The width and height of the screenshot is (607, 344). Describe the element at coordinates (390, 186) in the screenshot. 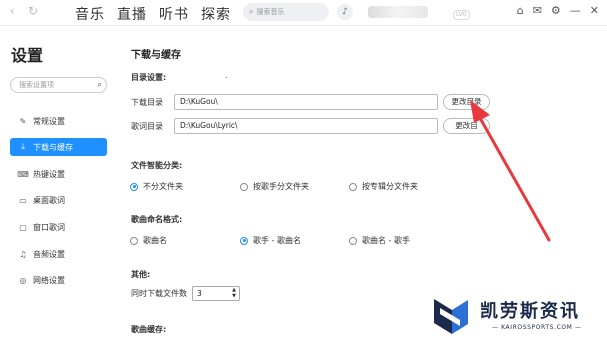

I see `option-label: 按专辑分文件夹` at that location.